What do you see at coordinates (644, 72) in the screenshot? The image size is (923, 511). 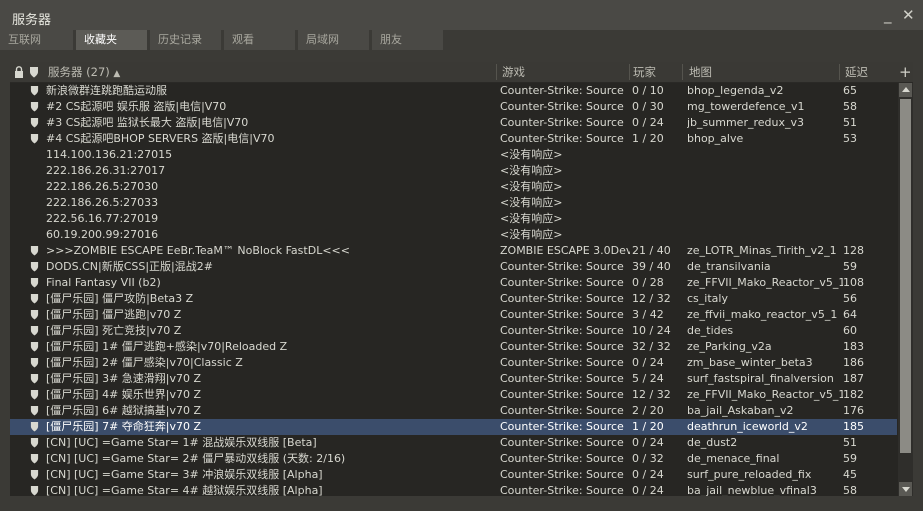 I see `col-players: 玩家` at bounding box center [644, 72].